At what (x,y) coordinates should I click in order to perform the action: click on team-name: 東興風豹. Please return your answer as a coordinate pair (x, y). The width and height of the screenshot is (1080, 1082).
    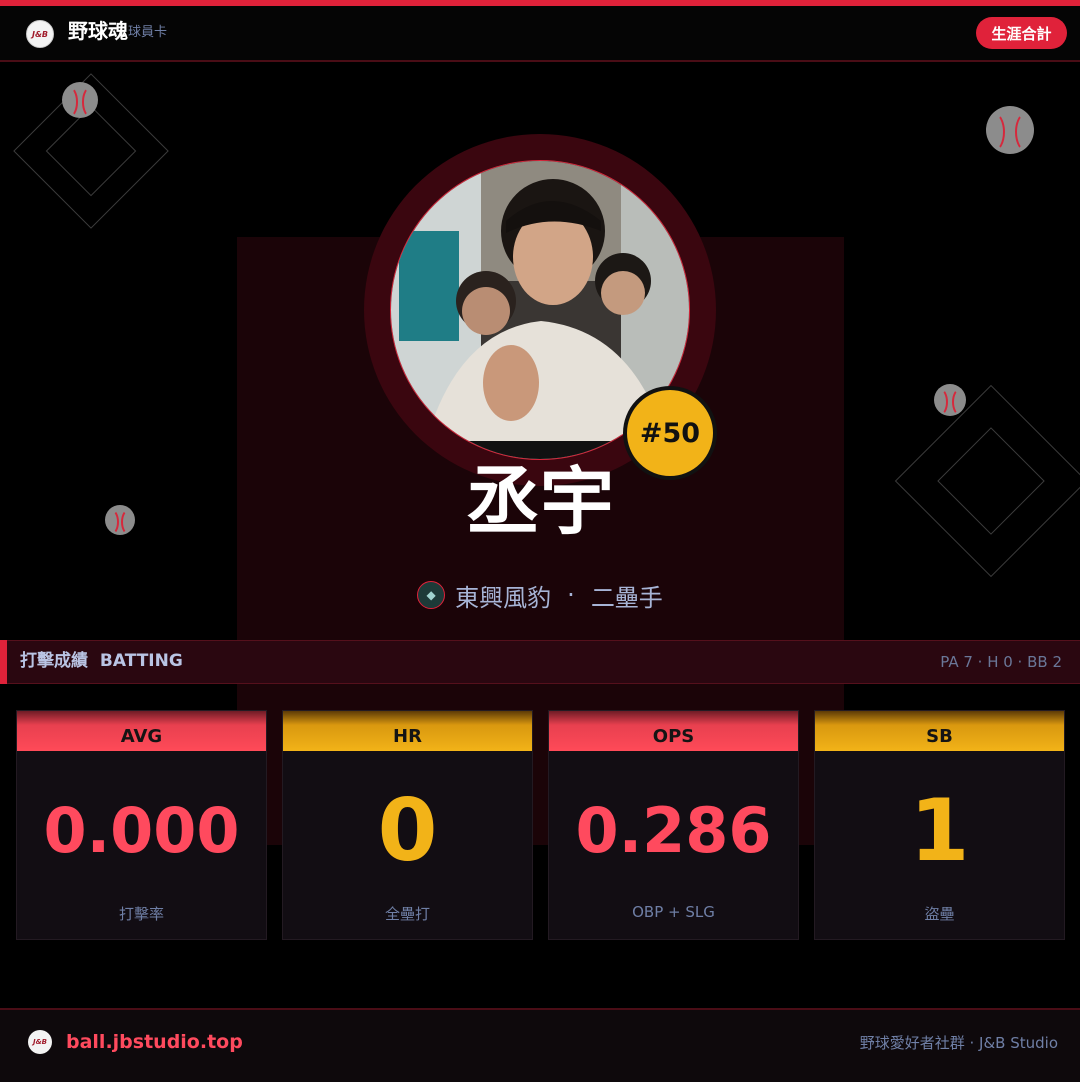
    Looking at the image, I should click on (503, 597).